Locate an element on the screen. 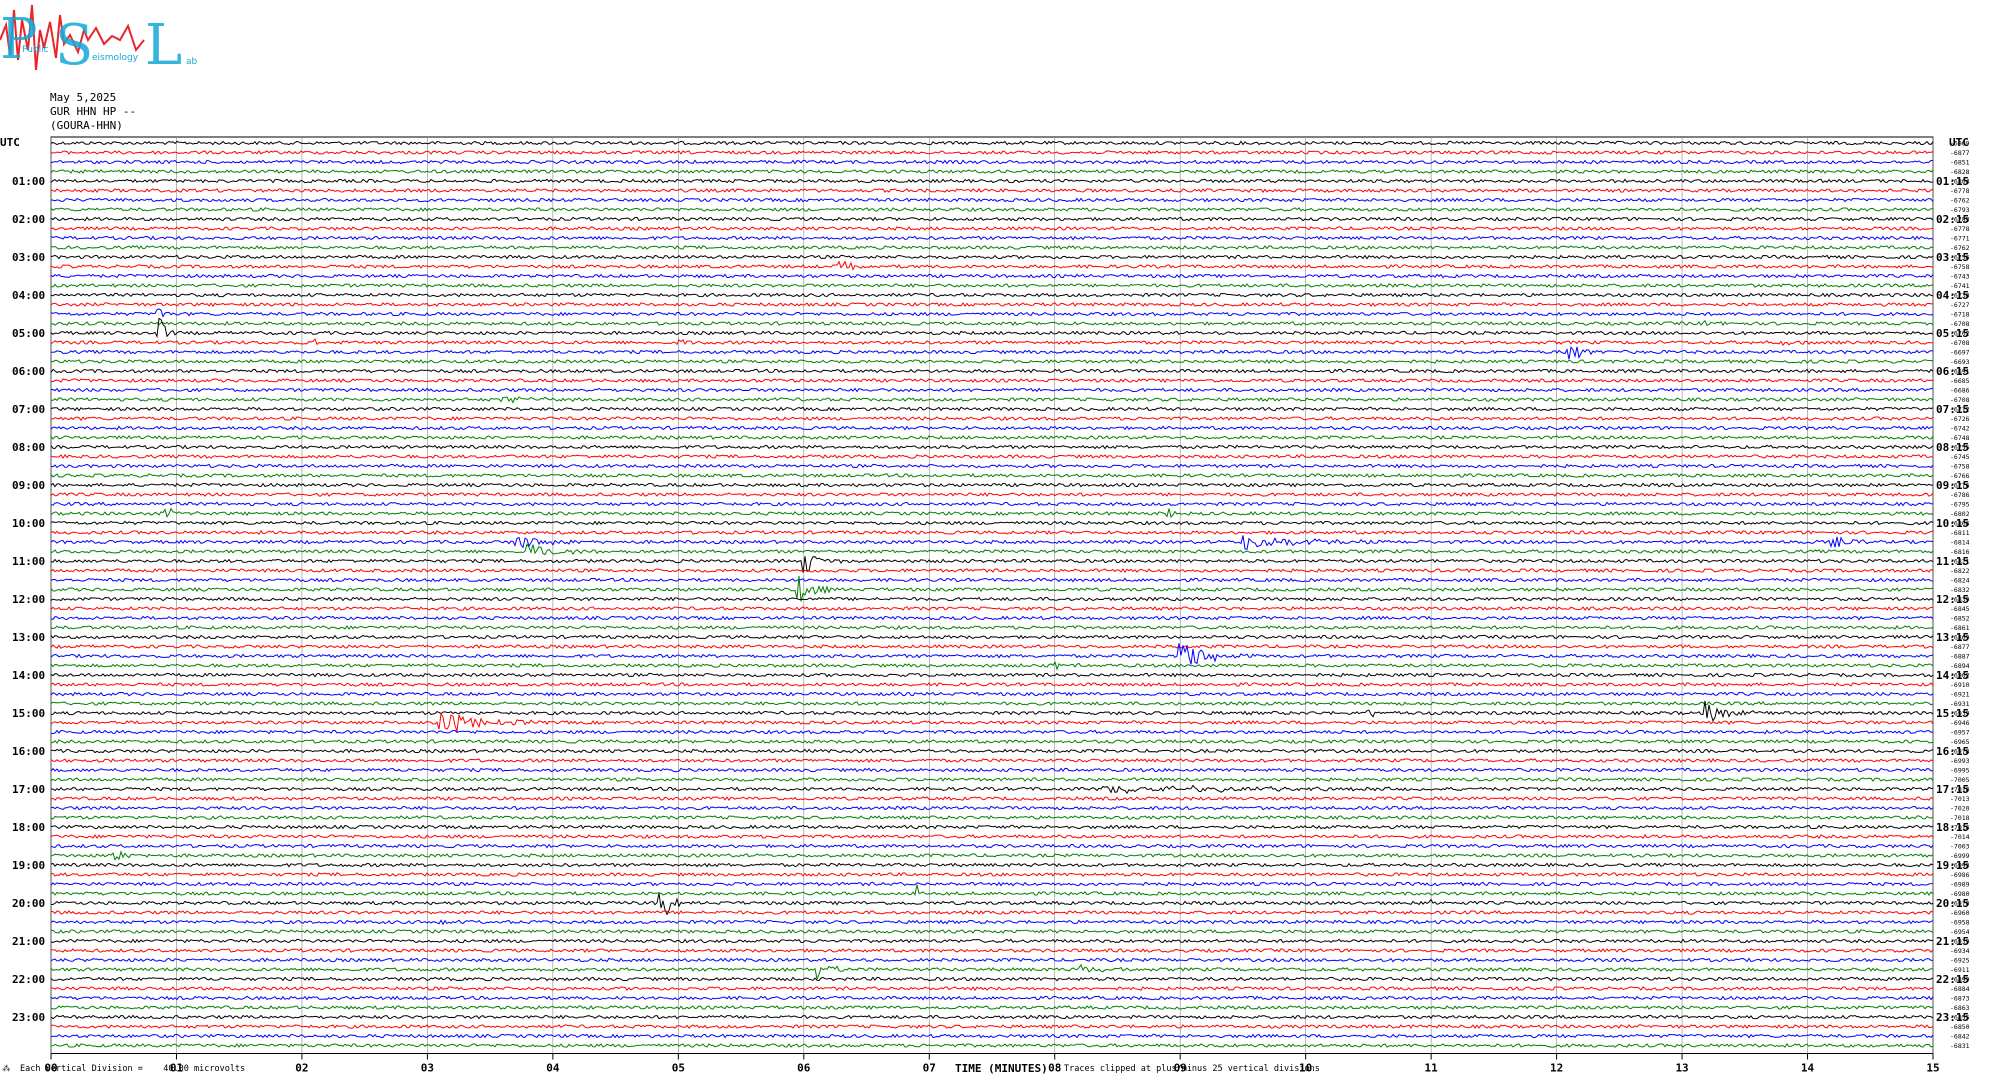 This screenshot has width=2010, height=1080. right-hour-label: 12:15 is located at coordinates (1952, 599).